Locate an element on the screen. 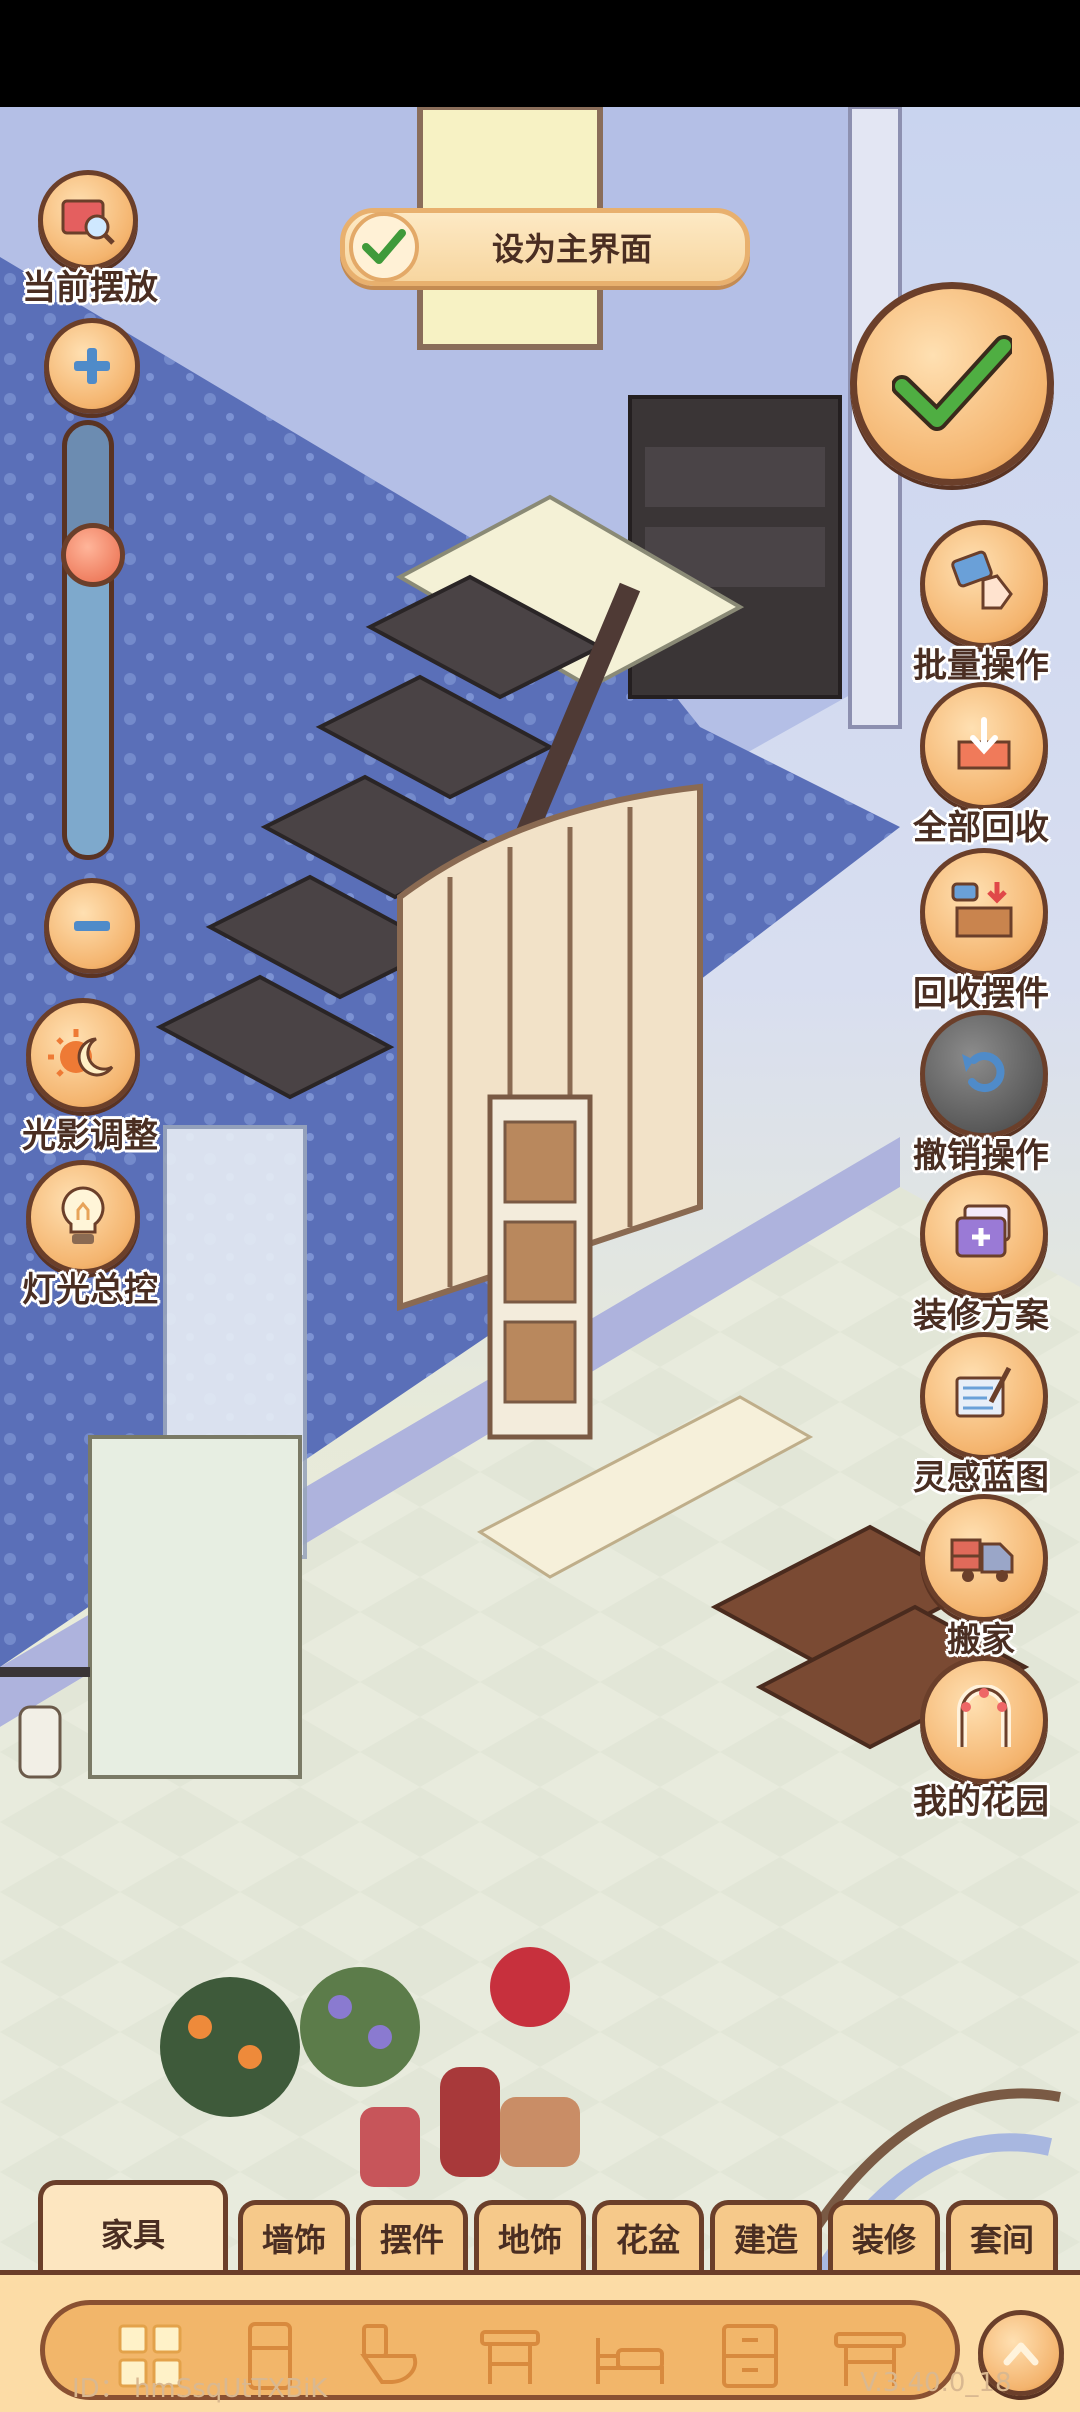 The width and height of the screenshot is (1080, 2412). lightbulb-icon is located at coordinates (83, 1215).